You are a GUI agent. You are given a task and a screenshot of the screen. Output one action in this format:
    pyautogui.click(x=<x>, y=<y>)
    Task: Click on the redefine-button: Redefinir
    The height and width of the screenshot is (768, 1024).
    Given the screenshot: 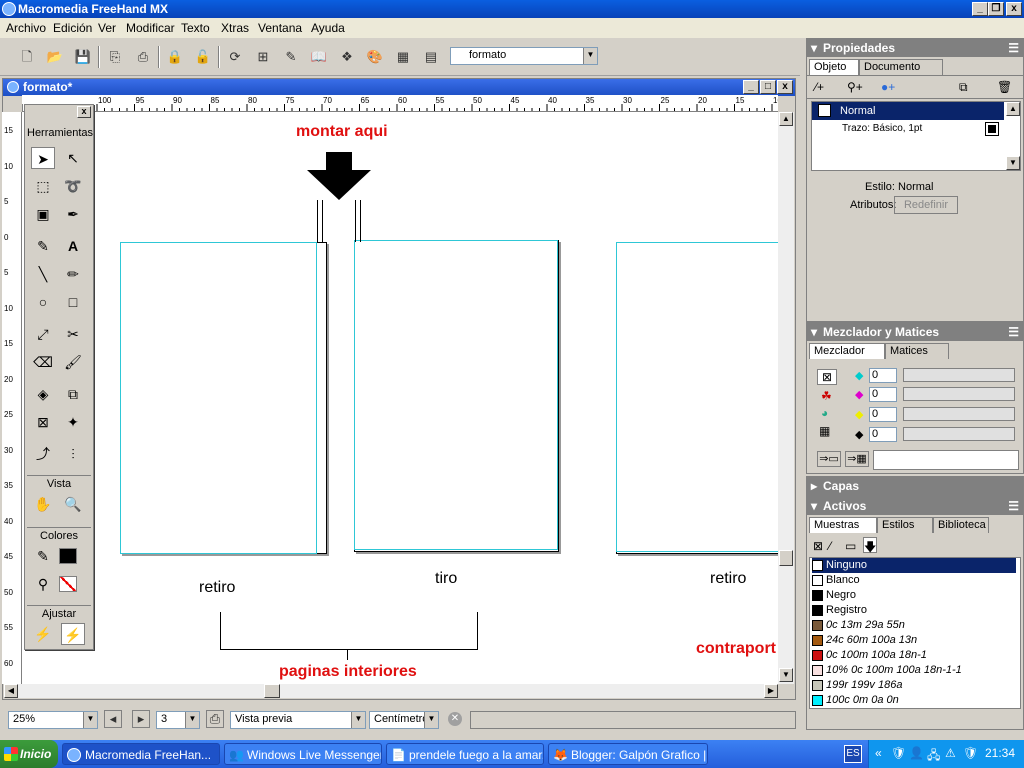 What is the action you would take?
    pyautogui.click(x=926, y=205)
    